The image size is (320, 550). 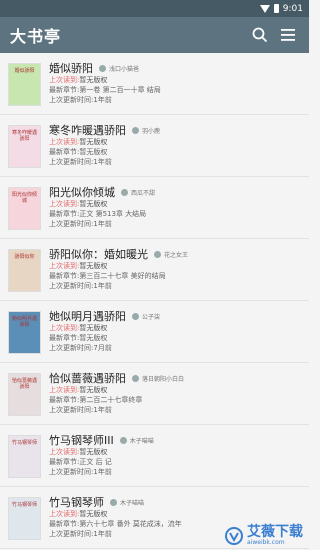 What do you see at coordinates (264, 8) in the screenshot?
I see `wifi-icon` at bounding box center [264, 8].